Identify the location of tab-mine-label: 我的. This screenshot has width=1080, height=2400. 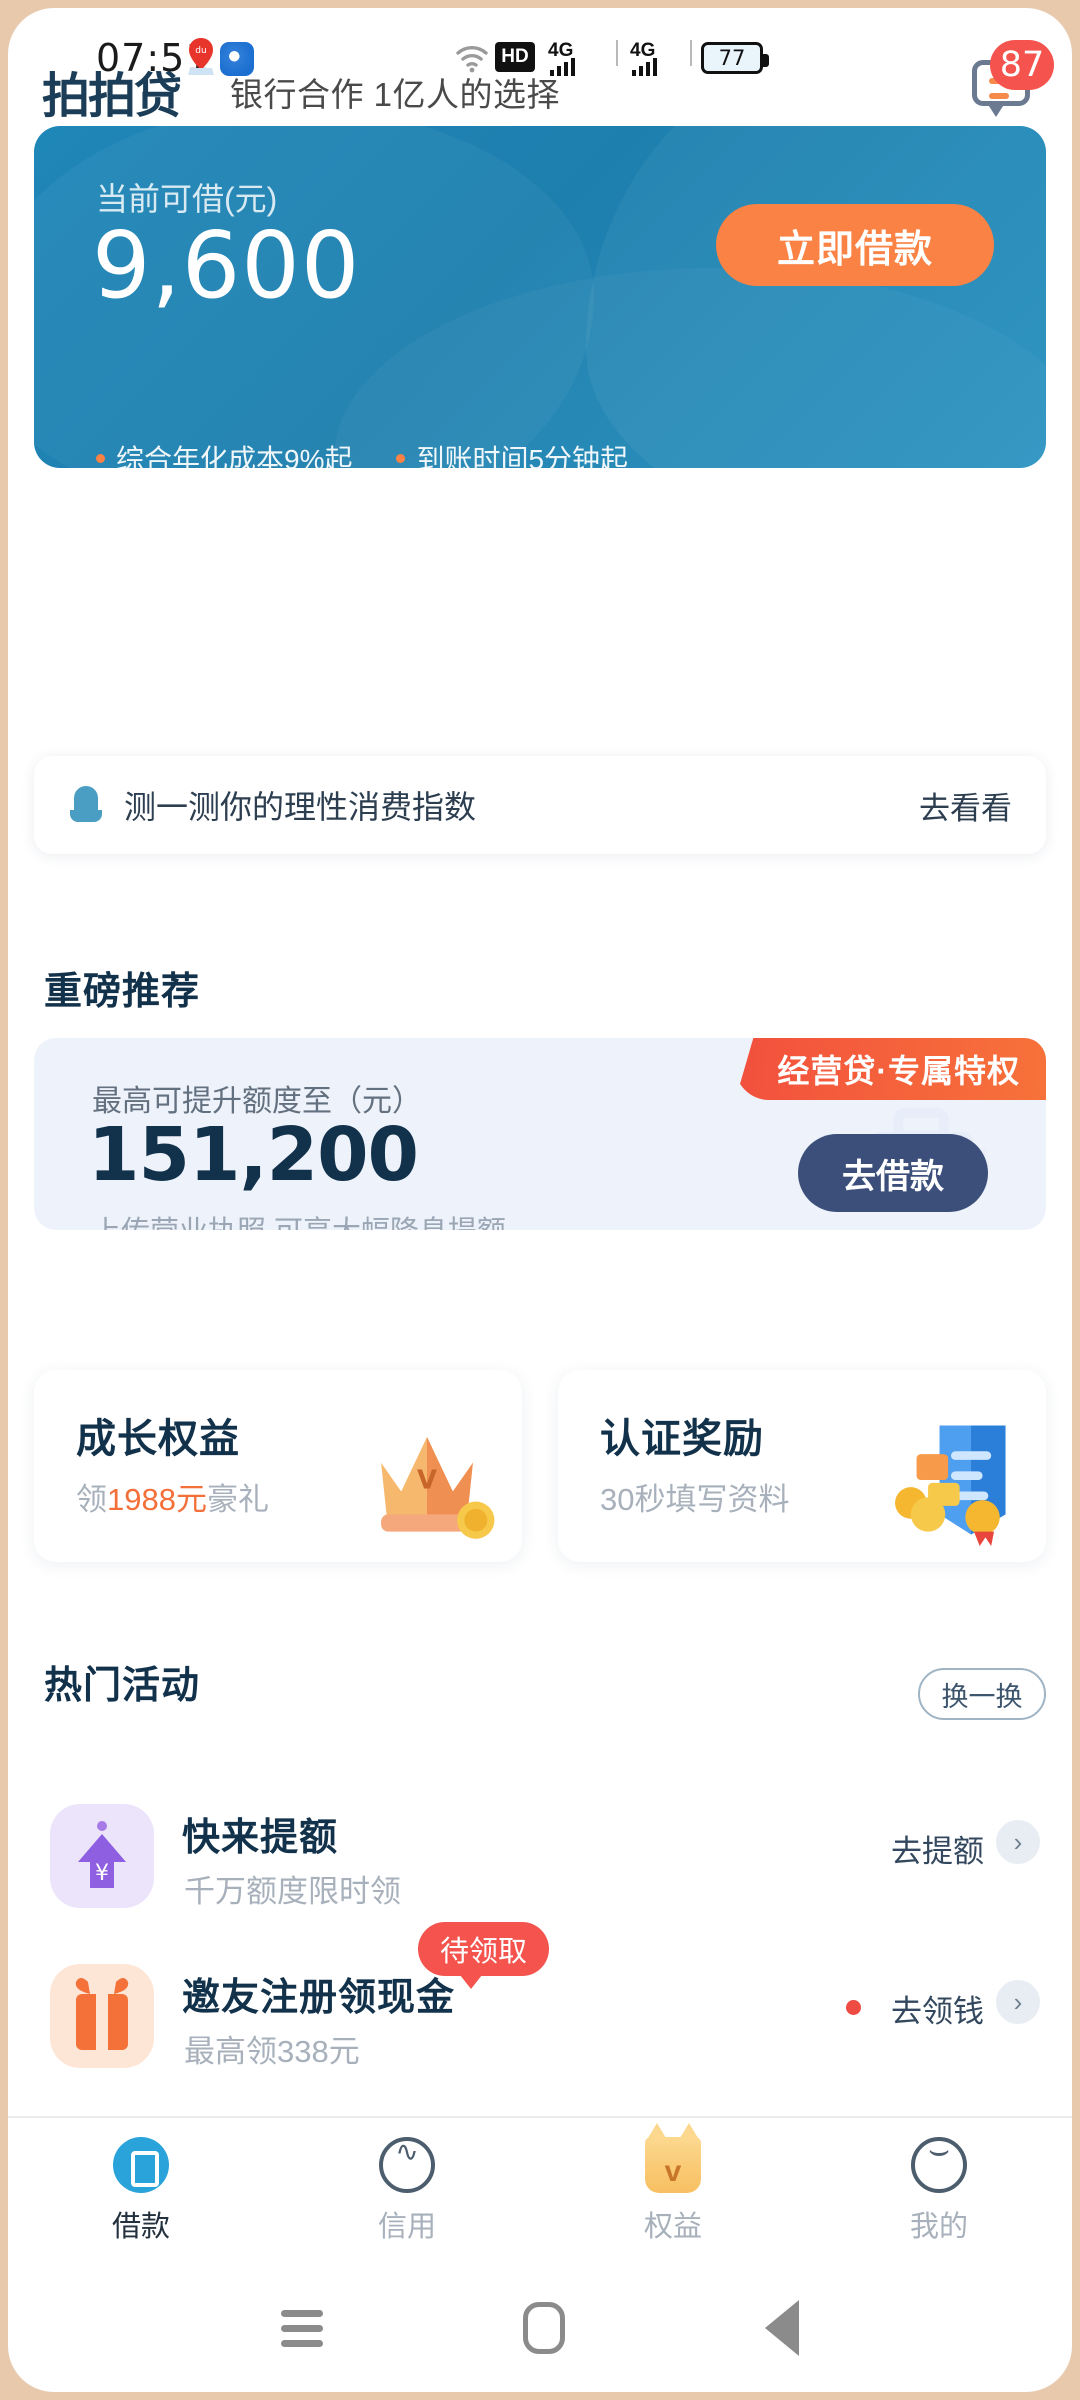
(938, 2227).